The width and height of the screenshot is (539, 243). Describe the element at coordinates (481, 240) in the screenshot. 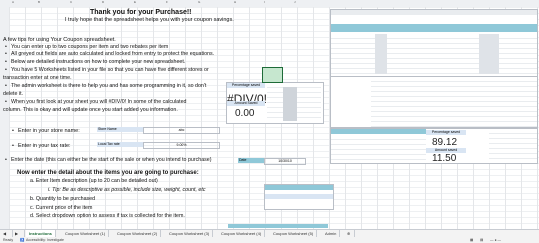

I see `view-layout-icon: ▤` at that location.